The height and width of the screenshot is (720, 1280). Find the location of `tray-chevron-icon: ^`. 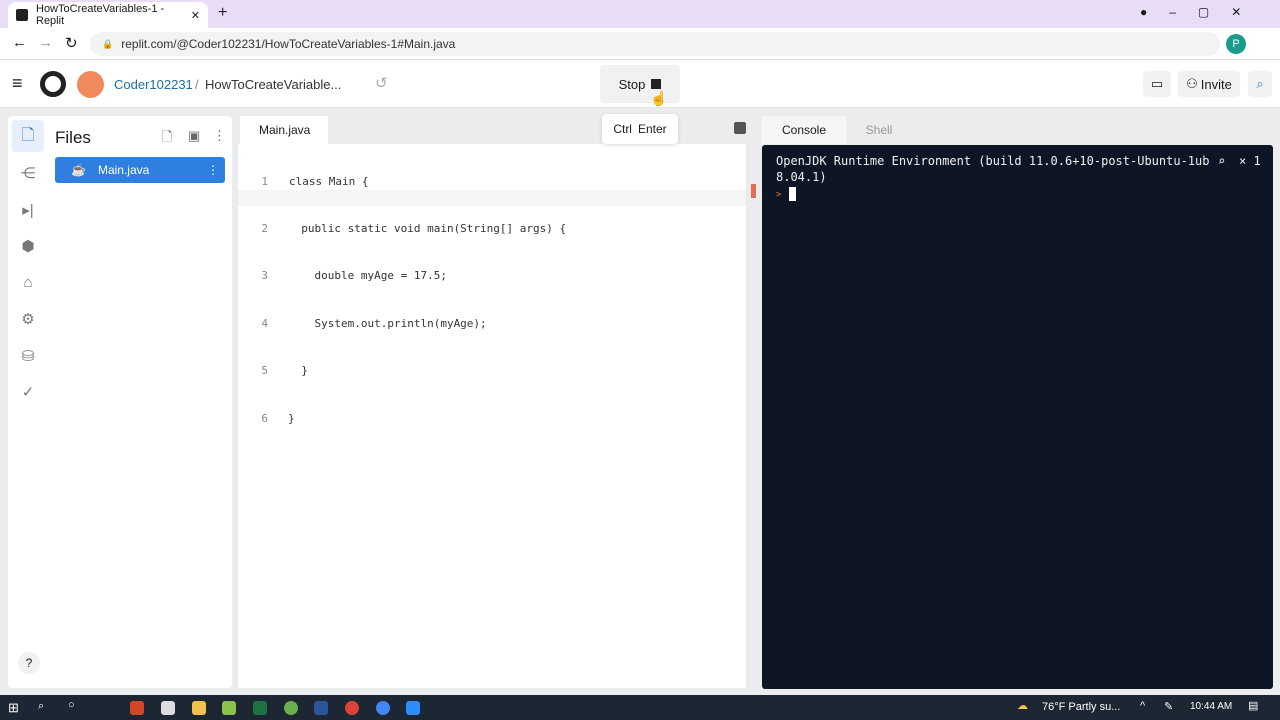

tray-chevron-icon: ^ is located at coordinates (1142, 706).